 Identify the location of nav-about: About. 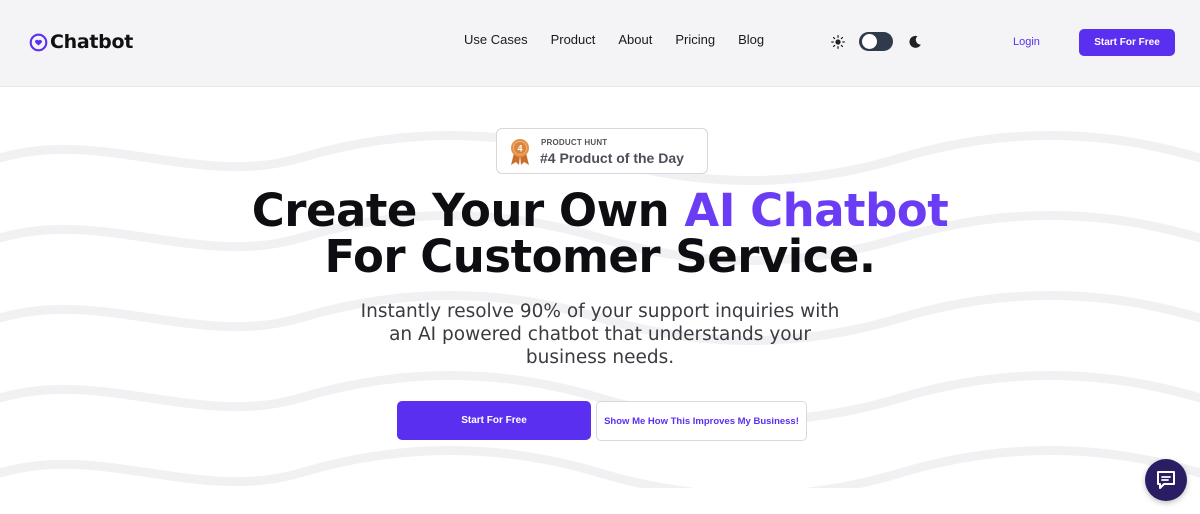
(635, 39).